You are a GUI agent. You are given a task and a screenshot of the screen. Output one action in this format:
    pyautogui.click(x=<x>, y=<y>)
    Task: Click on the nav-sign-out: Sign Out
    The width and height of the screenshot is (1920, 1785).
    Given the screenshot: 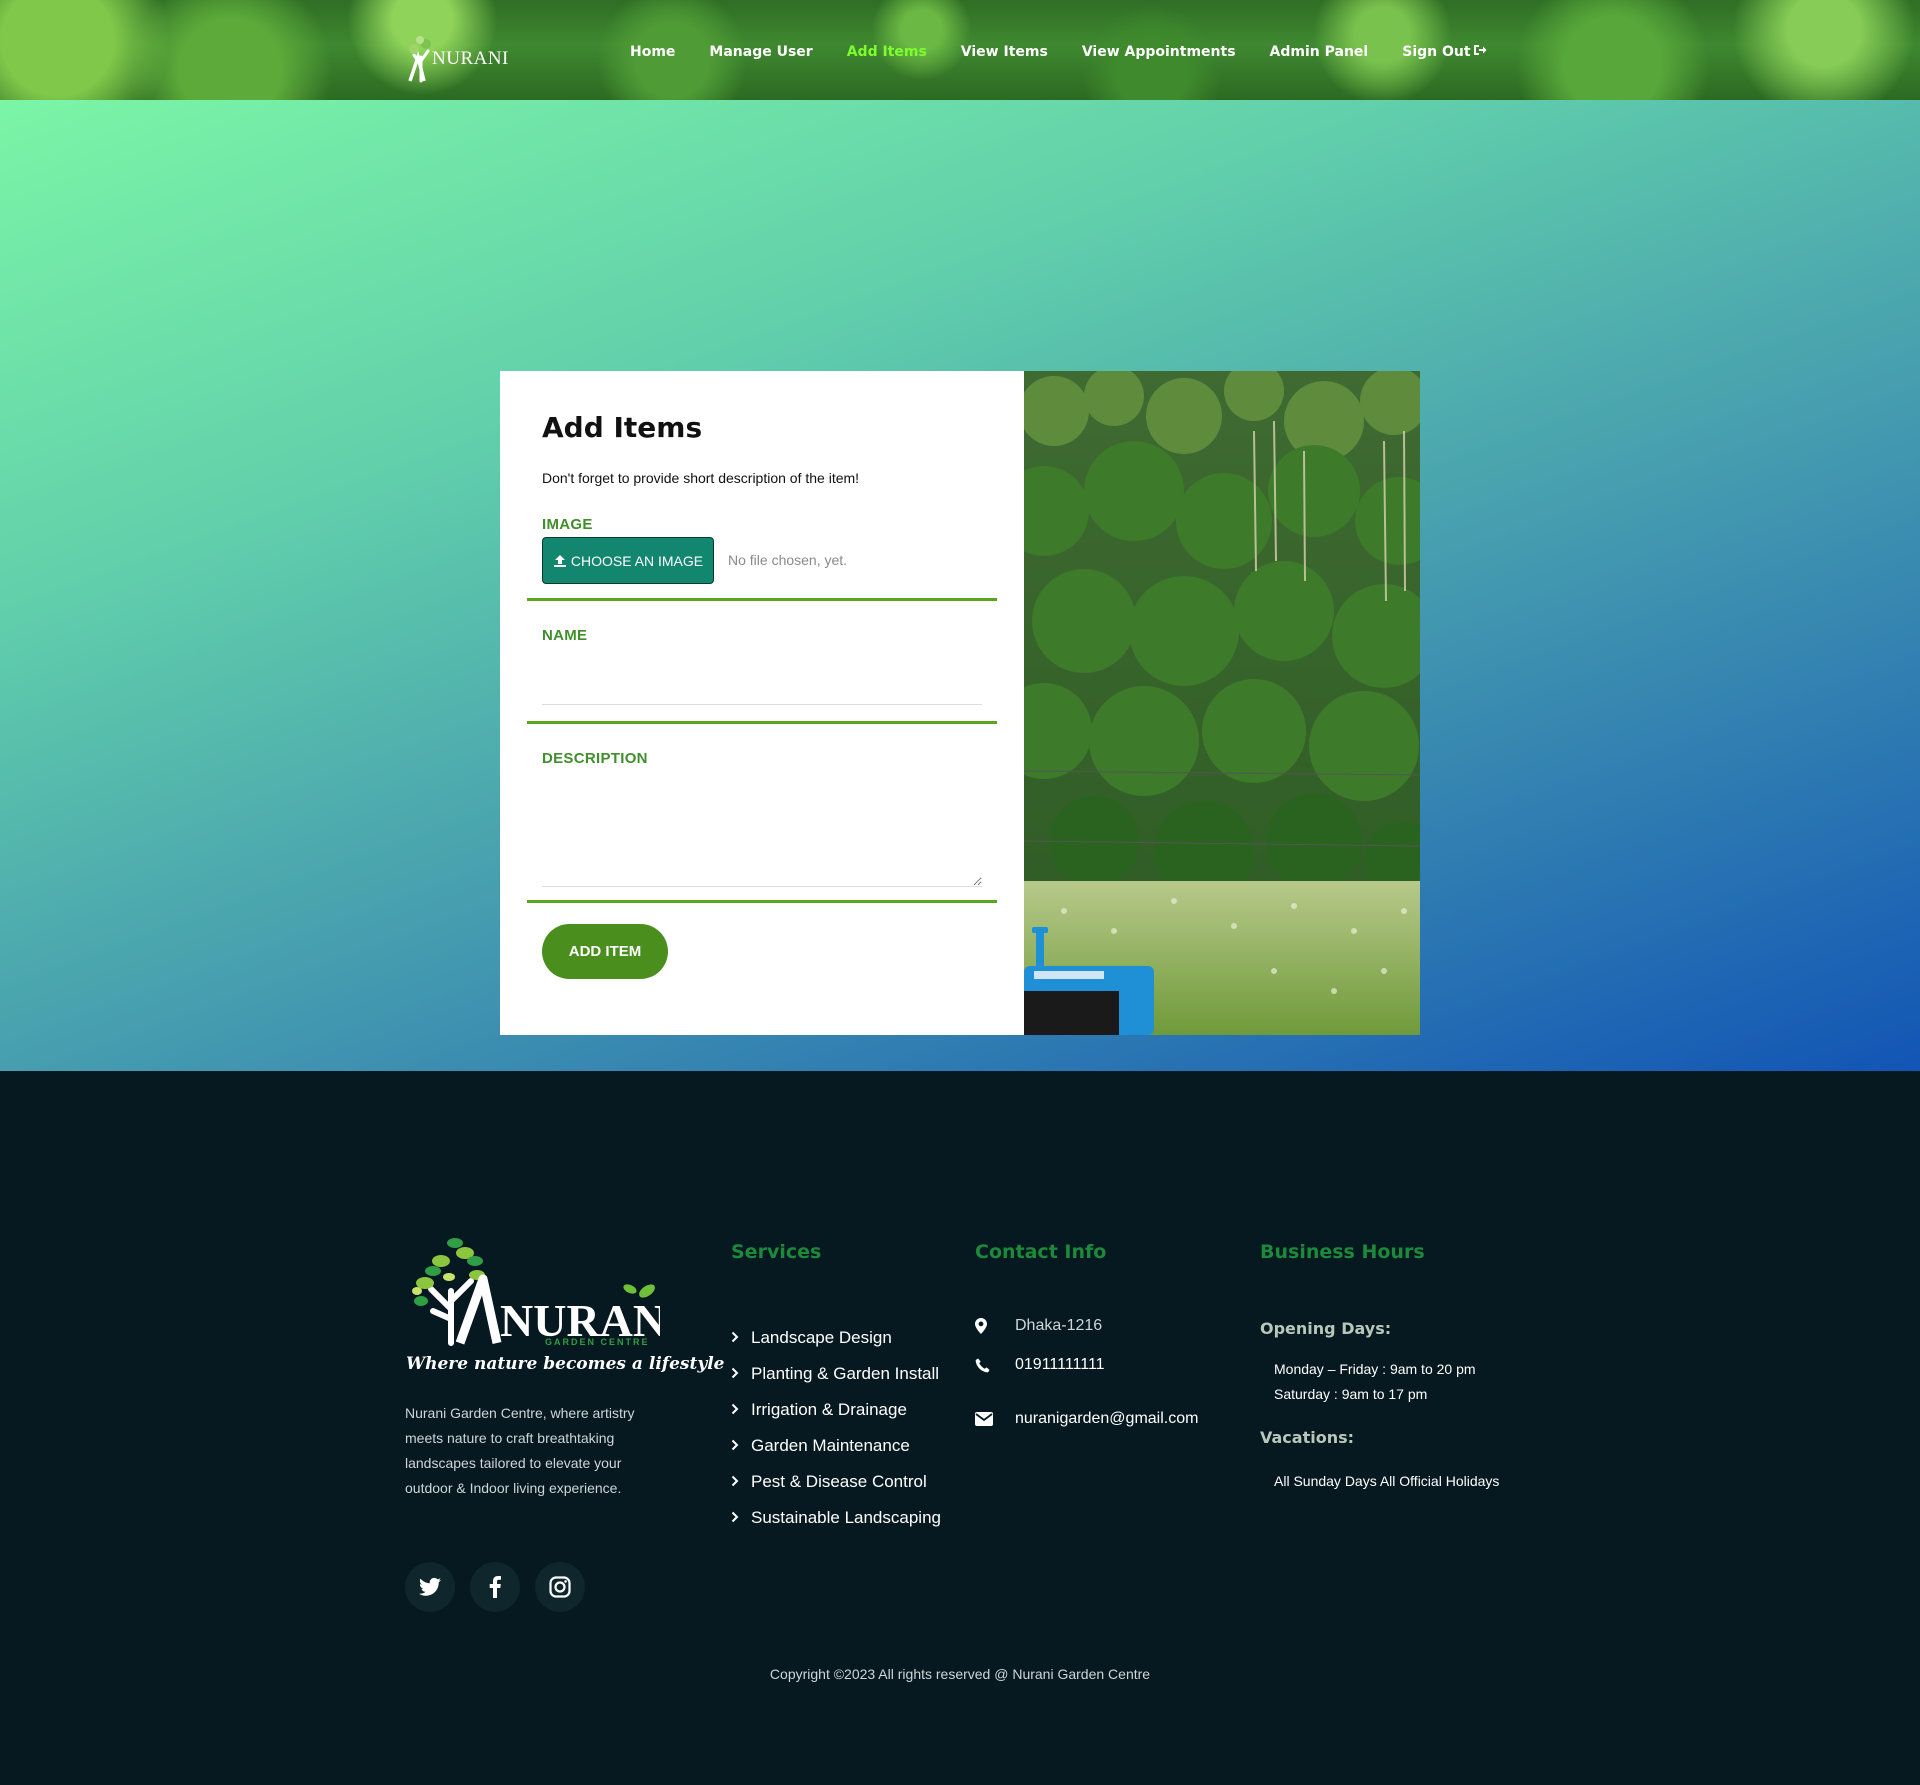 What is the action you would take?
    pyautogui.click(x=1444, y=52)
    